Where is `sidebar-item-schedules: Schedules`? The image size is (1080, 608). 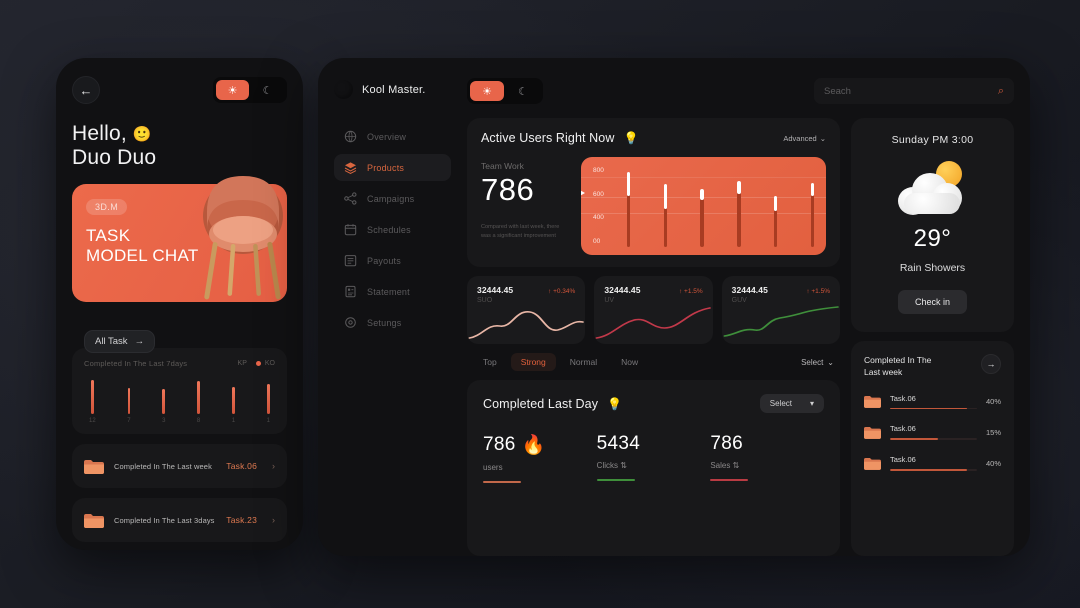 sidebar-item-schedules: Schedules is located at coordinates (392, 229).